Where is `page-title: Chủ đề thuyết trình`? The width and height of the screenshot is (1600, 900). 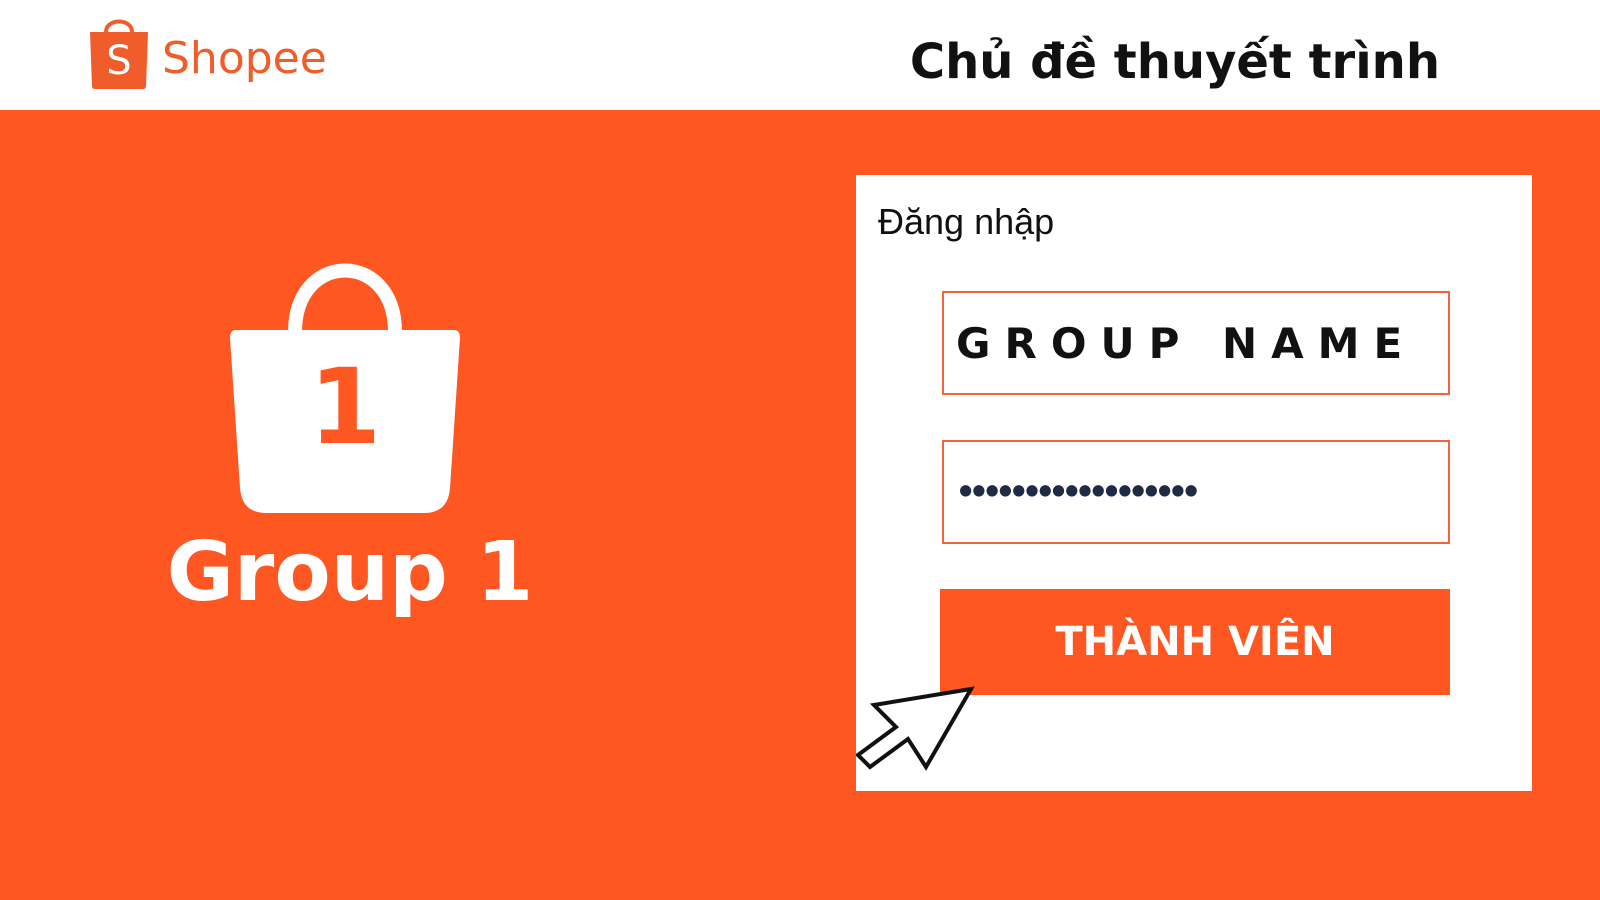 page-title: Chủ đề thuyết trình is located at coordinates (1174, 62).